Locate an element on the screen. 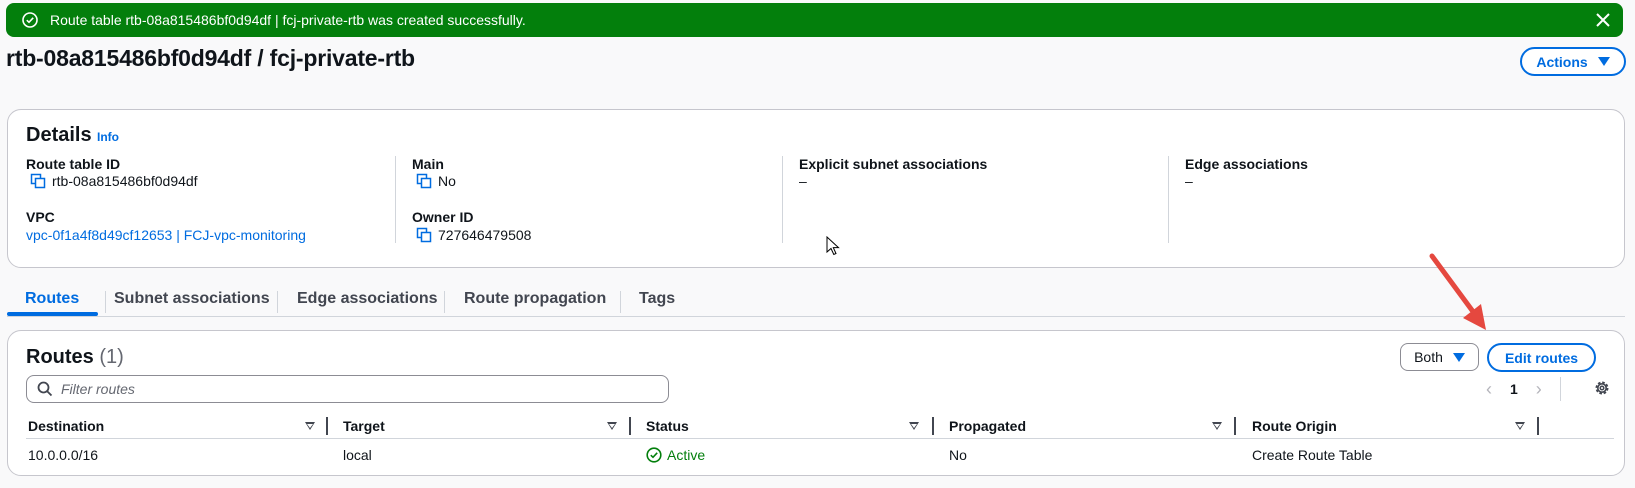 The width and height of the screenshot is (1635, 488). details-heading: Details is located at coordinates (59, 135).